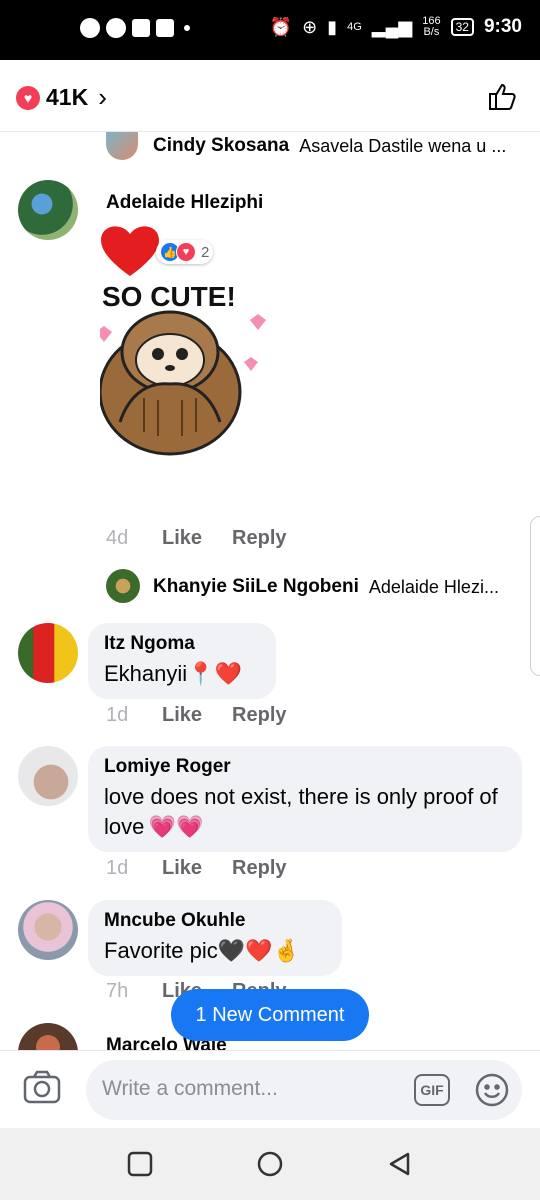 Image resolution: width=540 pixels, height=1200 pixels. Describe the element at coordinates (214, 673) in the screenshot. I see `comment-emoji: 📍❤️` at that location.